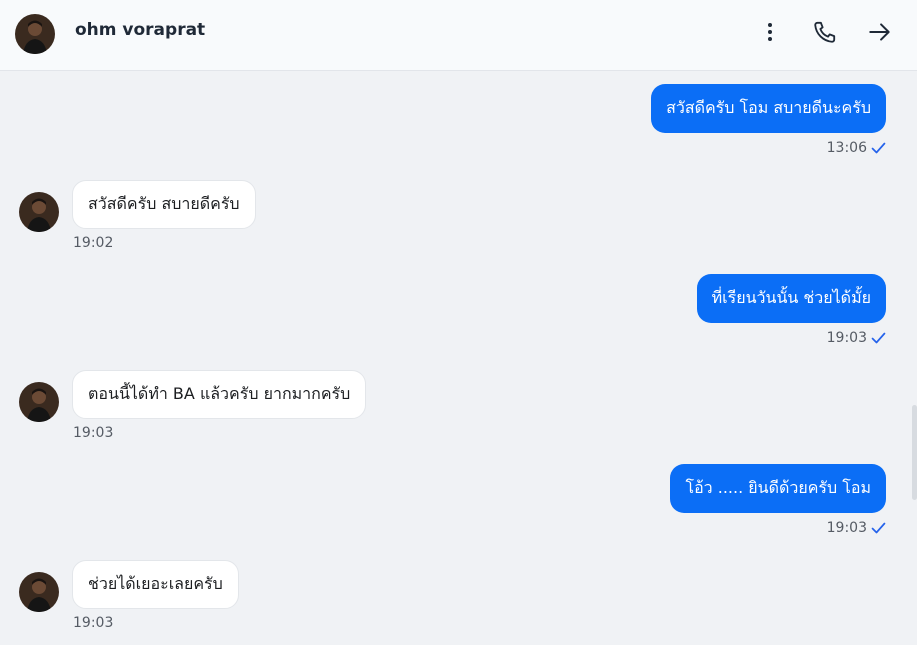  I want to click on contact-name: ohm voraprat, so click(140, 30).